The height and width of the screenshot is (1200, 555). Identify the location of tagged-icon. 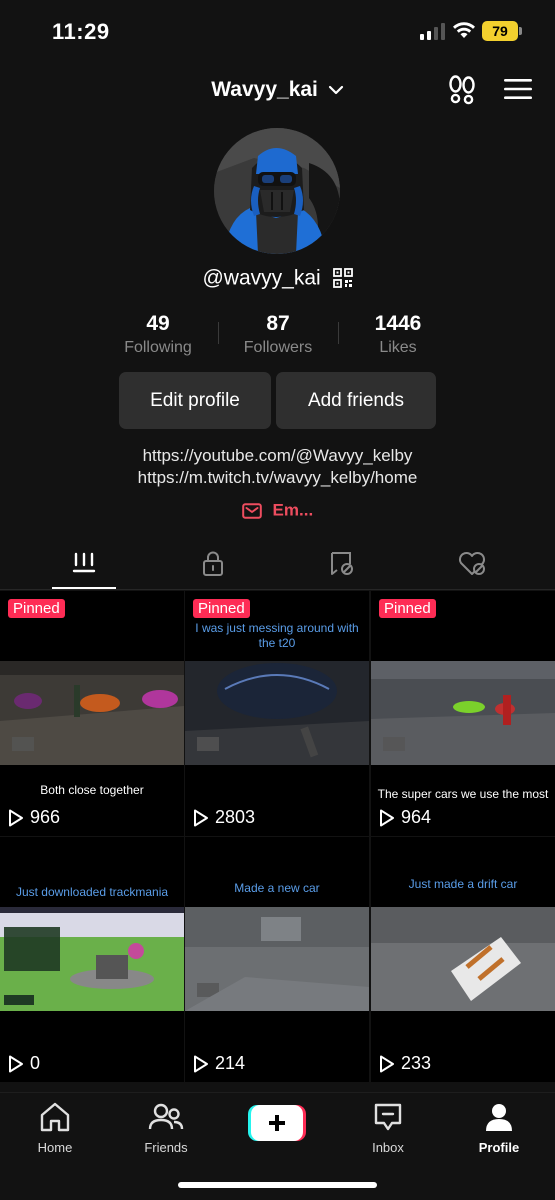
(342, 564).